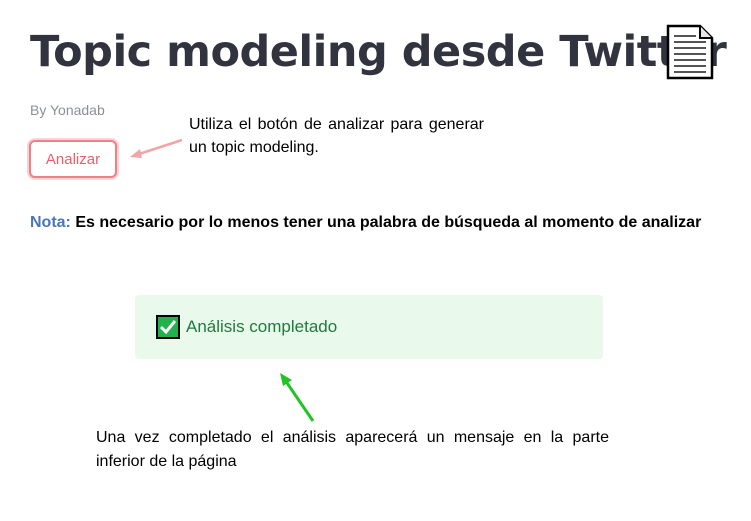 This screenshot has height=521, width=751. Describe the element at coordinates (67, 110) in the screenshot. I see `byline: By Yonadab` at that location.